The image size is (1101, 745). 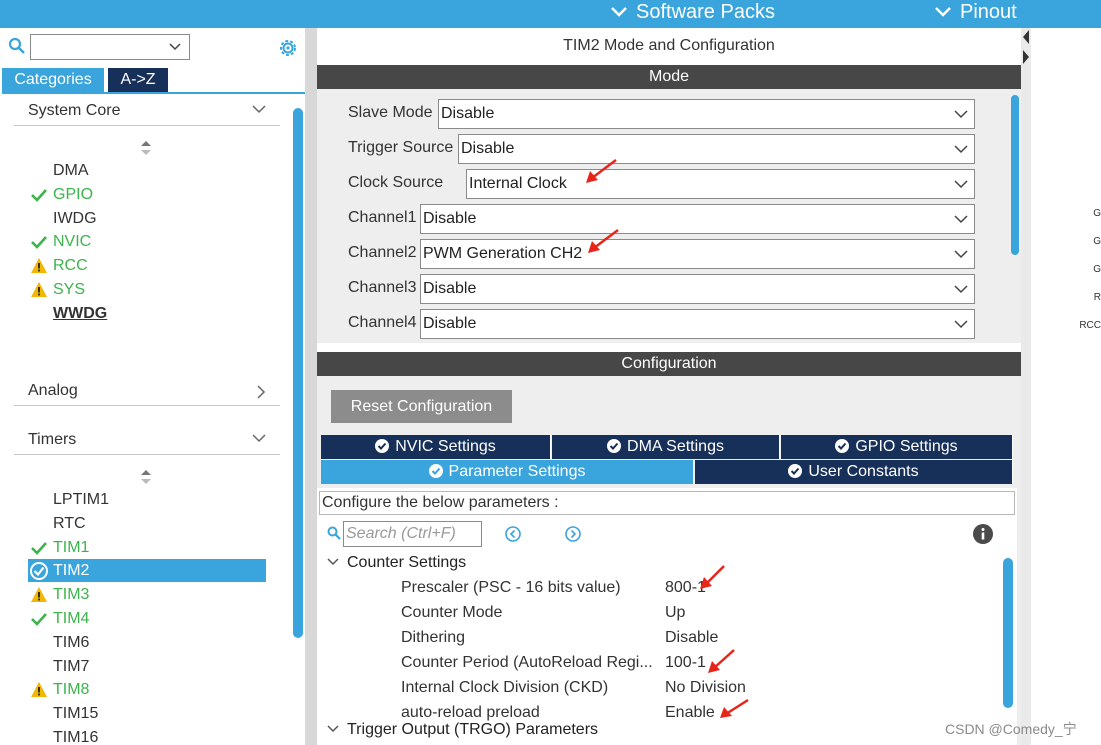 What do you see at coordinates (690, 713) in the screenshot?
I see `parameter-value: Enable` at bounding box center [690, 713].